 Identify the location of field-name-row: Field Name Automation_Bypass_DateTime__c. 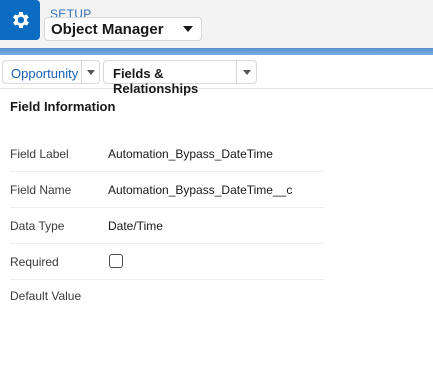
(167, 190).